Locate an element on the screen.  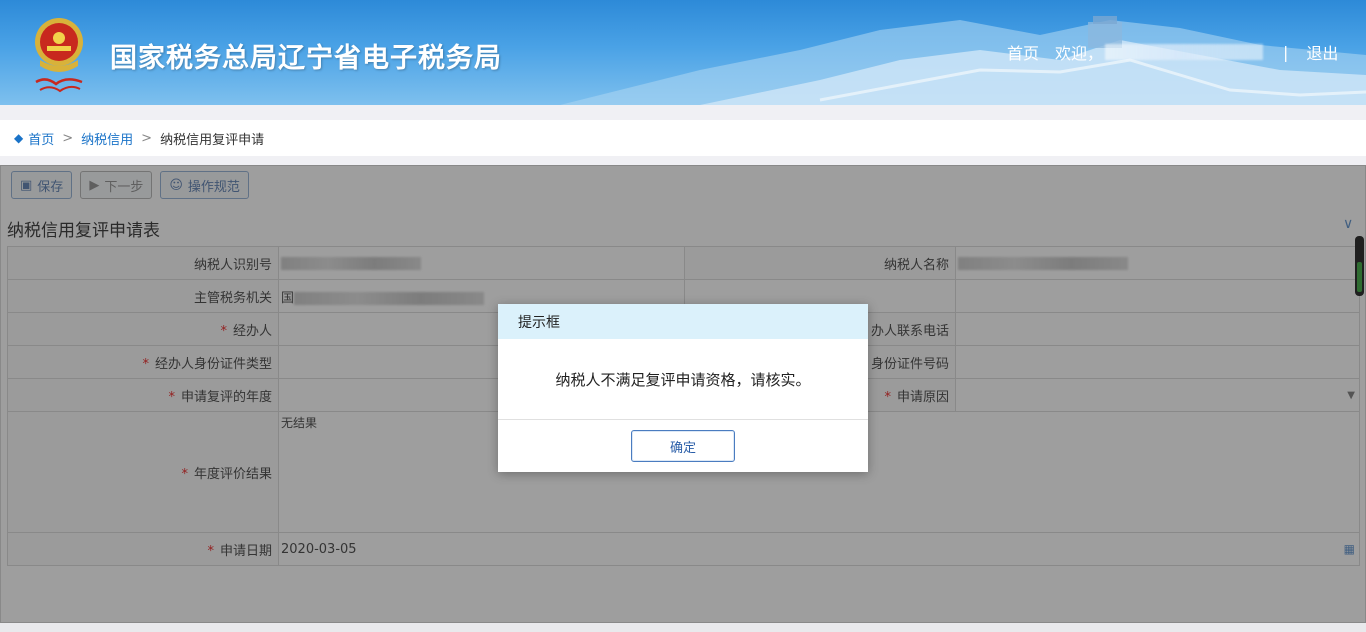
confirm-button: 确定 is located at coordinates (683, 446).